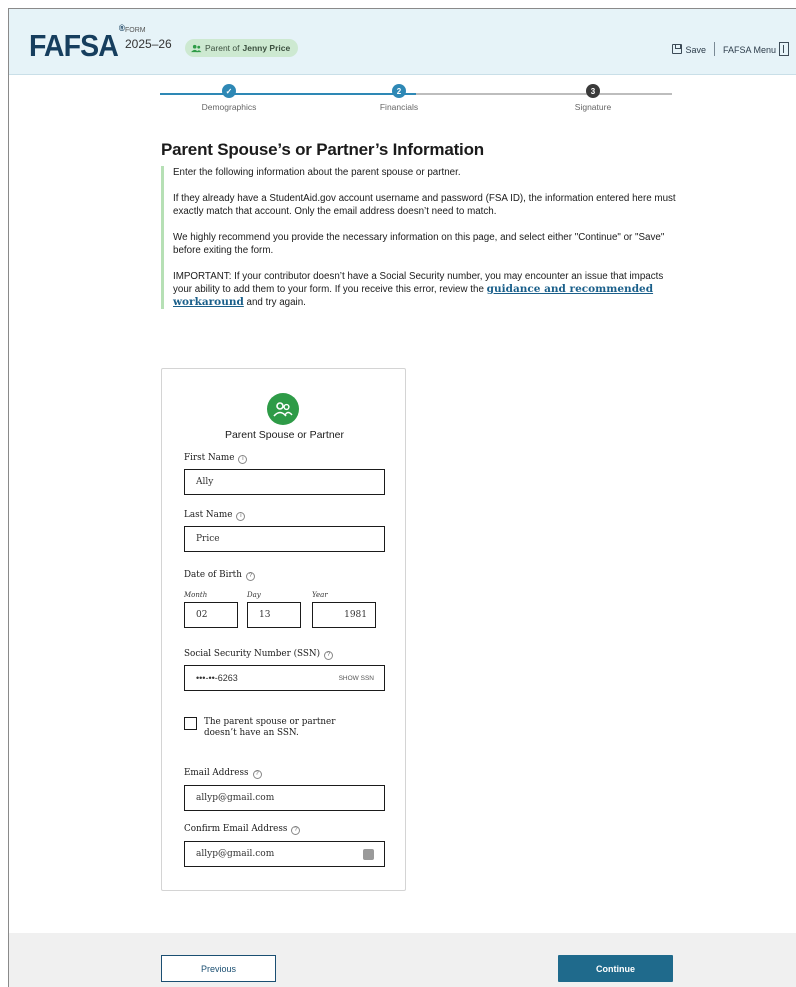 Image resolution: width=796 pixels, height=987 pixels. Describe the element at coordinates (254, 595) in the screenshot. I see `day-label: Day` at that location.